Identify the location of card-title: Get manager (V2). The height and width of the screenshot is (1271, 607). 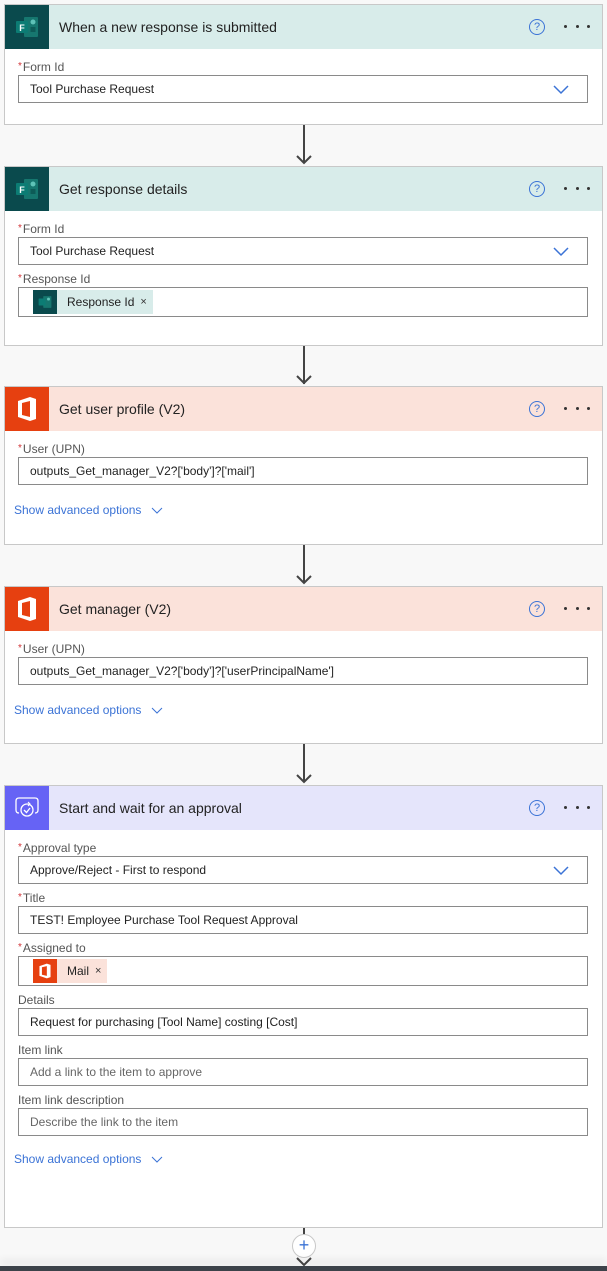
(115, 609).